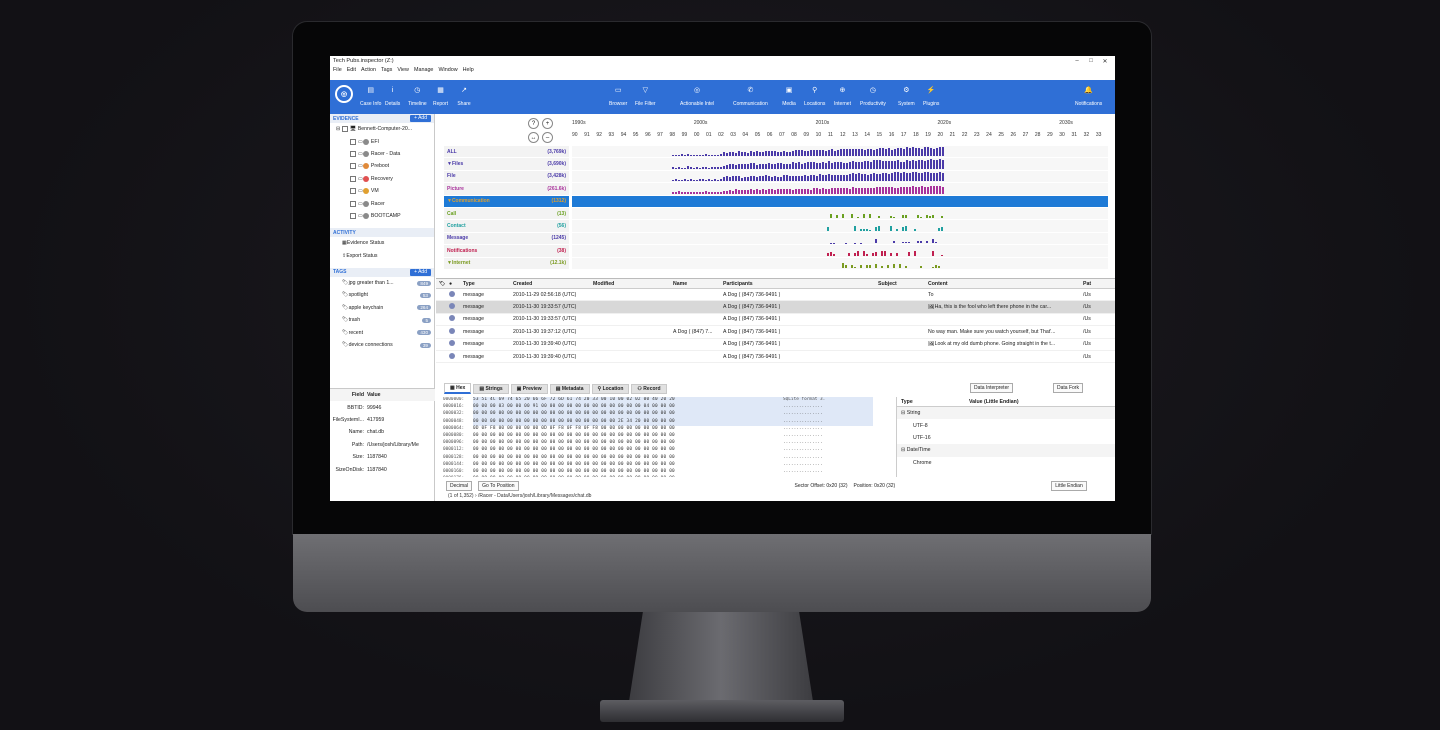 This screenshot has height=730, width=1440. Describe the element at coordinates (506, 239) in the screenshot. I see `timeline-row-label: Message (1245)` at that location.